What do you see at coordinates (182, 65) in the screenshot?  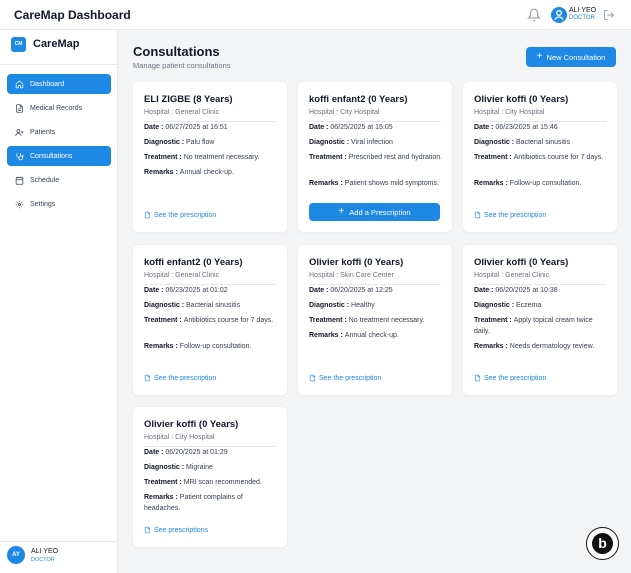 I see `page-subtitle: Manage patient consultations` at bounding box center [182, 65].